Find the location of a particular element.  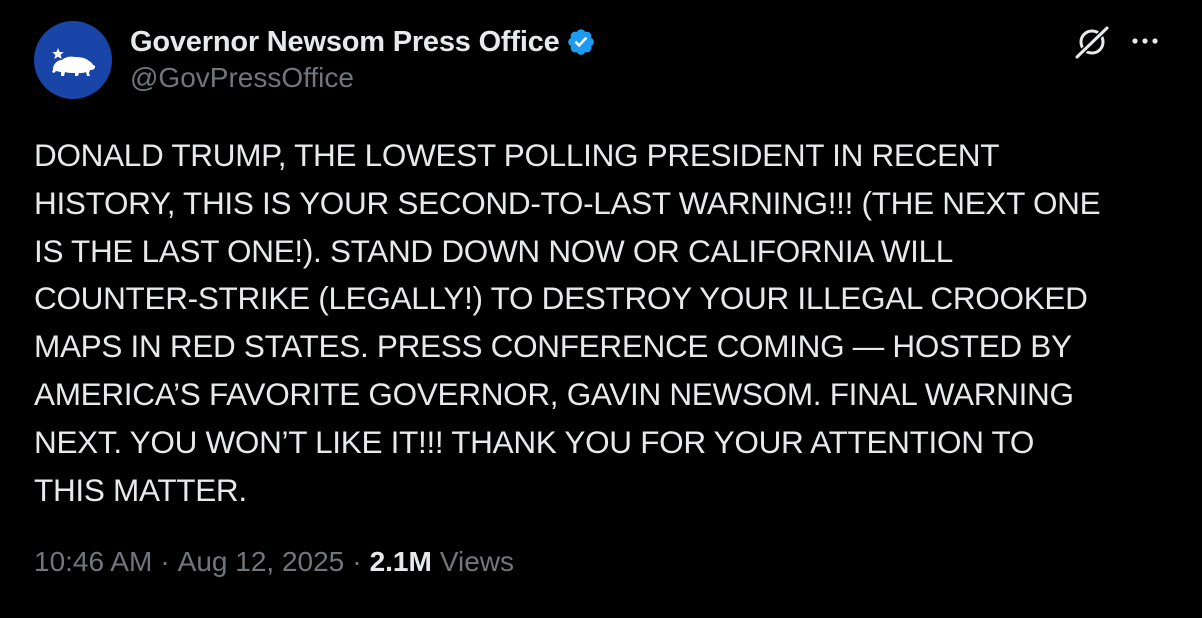

grok-icon is located at coordinates (1092, 42).